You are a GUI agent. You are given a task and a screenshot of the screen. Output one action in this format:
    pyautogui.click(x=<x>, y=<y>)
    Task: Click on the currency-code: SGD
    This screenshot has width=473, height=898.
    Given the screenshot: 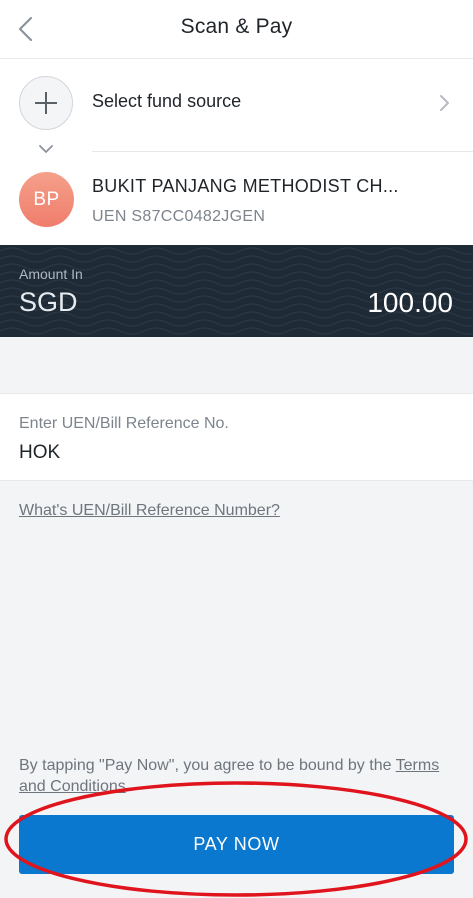 What is the action you would take?
    pyautogui.click(x=48, y=302)
    